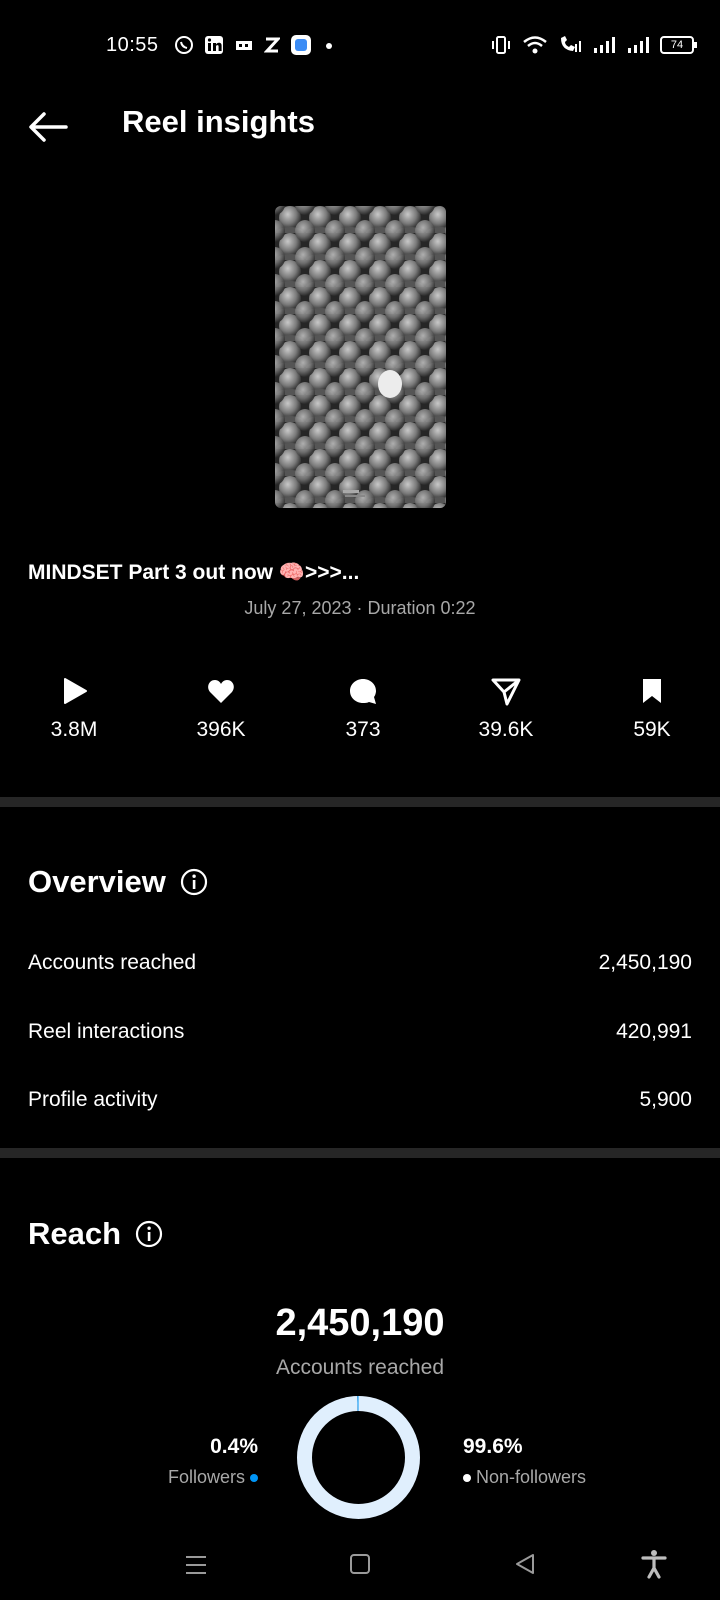 Image resolution: width=720 pixels, height=1600 pixels. Describe the element at coordinates (652, 729) in the screenshot. I see `stat-value: 59K` at that location.